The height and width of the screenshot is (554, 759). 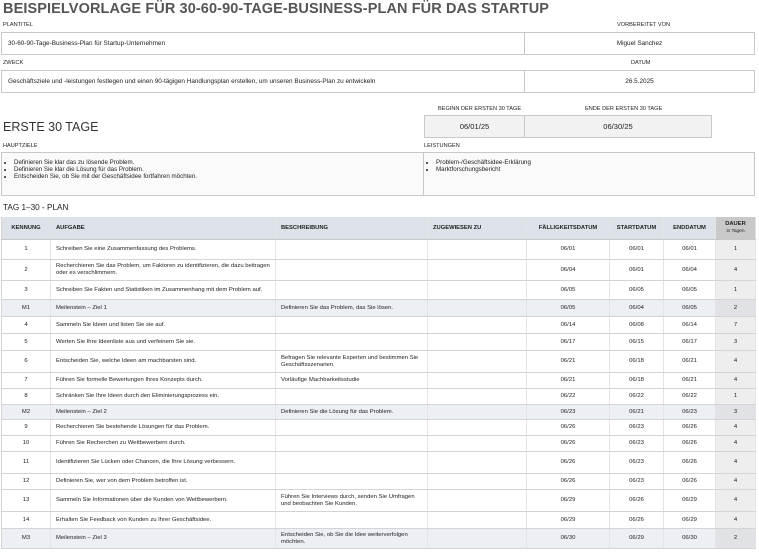 What do you see at coordinates (636, 228) in the screenshot?
I see `col-header-start: STARTDATUM` at bounding box center [636, 228].